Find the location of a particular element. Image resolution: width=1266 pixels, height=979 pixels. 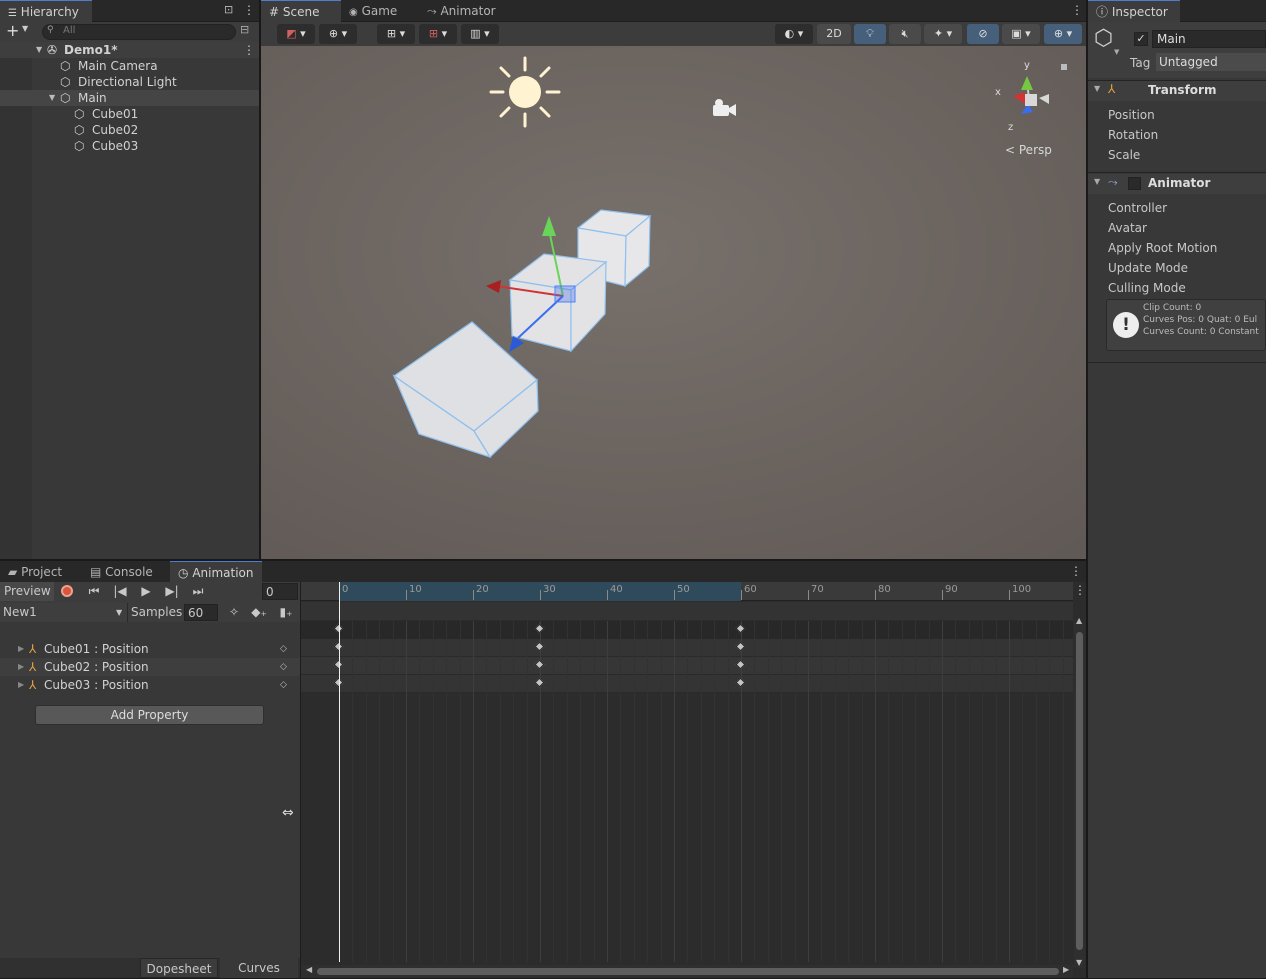

resize-splitter-icon: ⇔ is located at coordinates (288, 813).